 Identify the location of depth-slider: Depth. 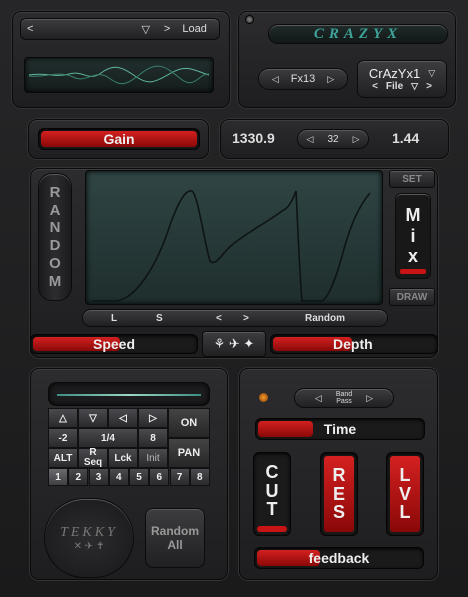
(354, 344).